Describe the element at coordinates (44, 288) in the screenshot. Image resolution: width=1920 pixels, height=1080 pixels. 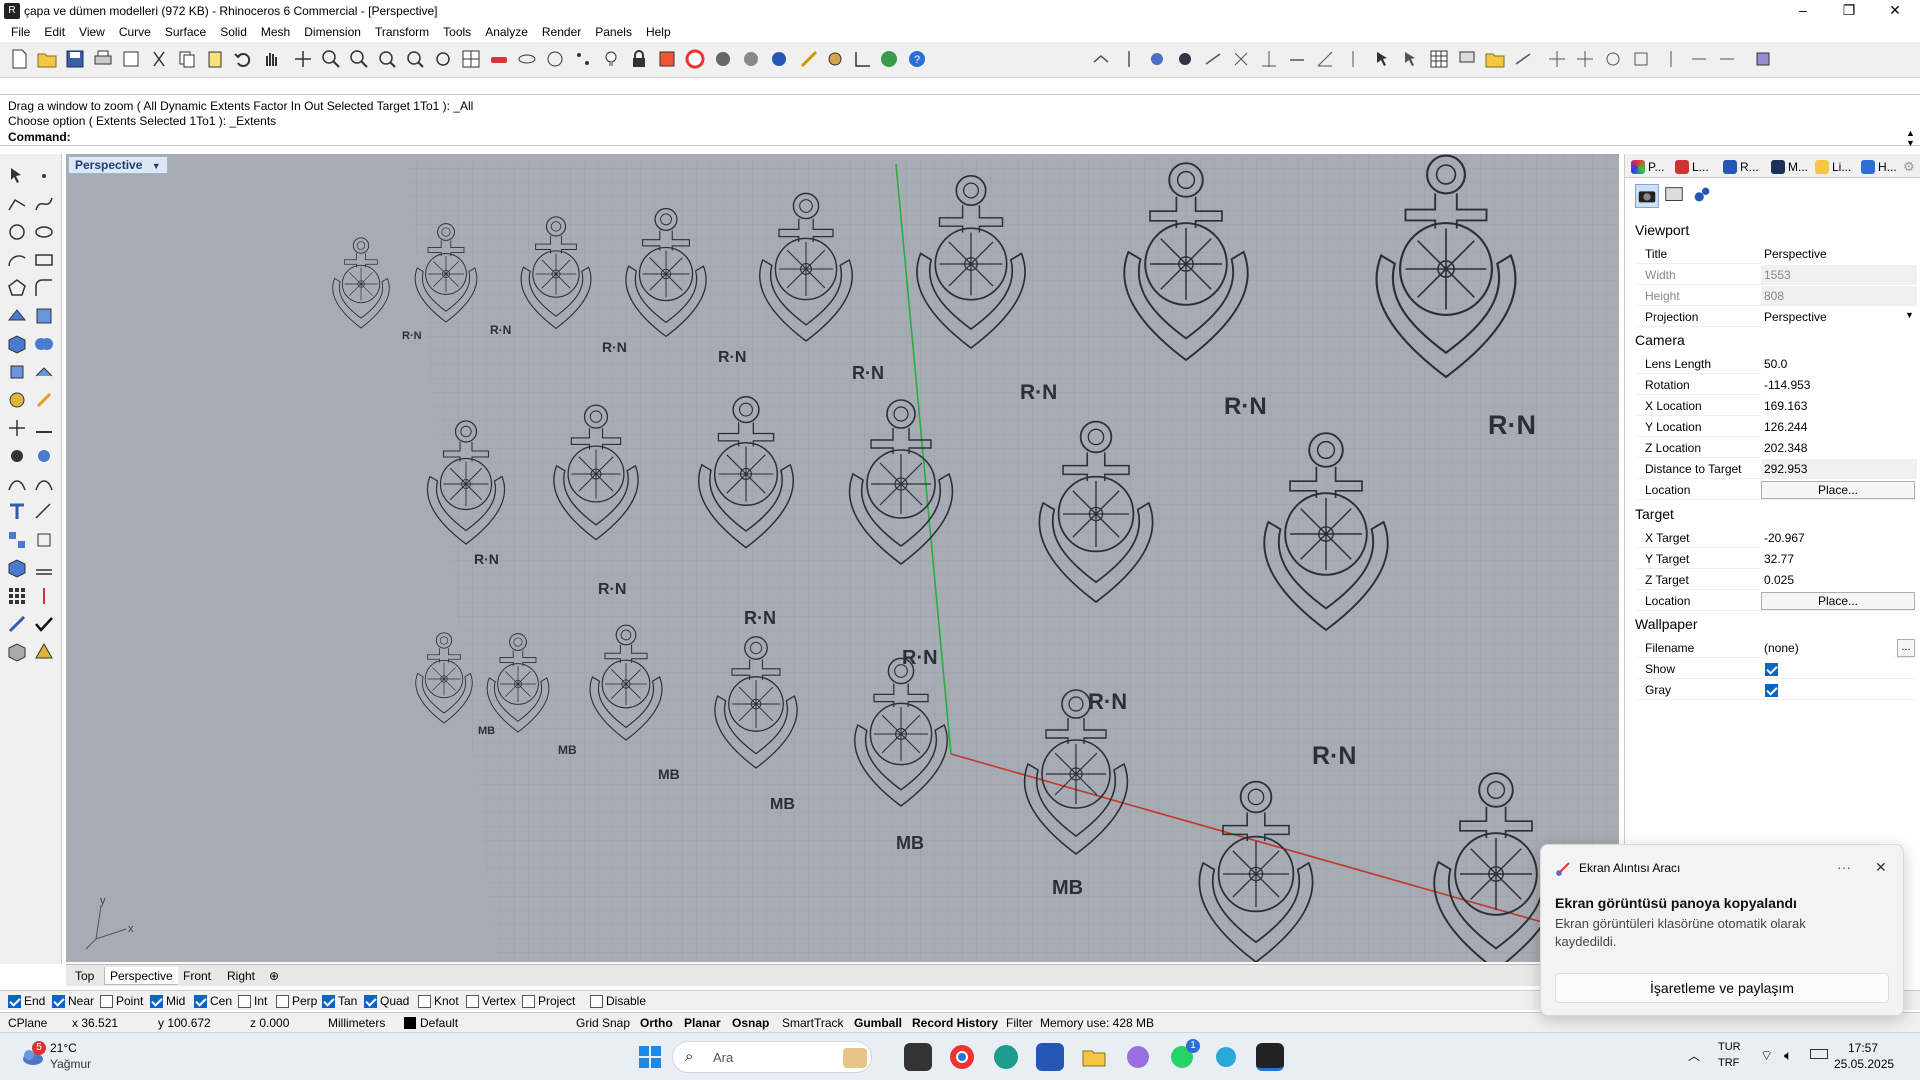
I see `fillet-curve-icon` at that location.